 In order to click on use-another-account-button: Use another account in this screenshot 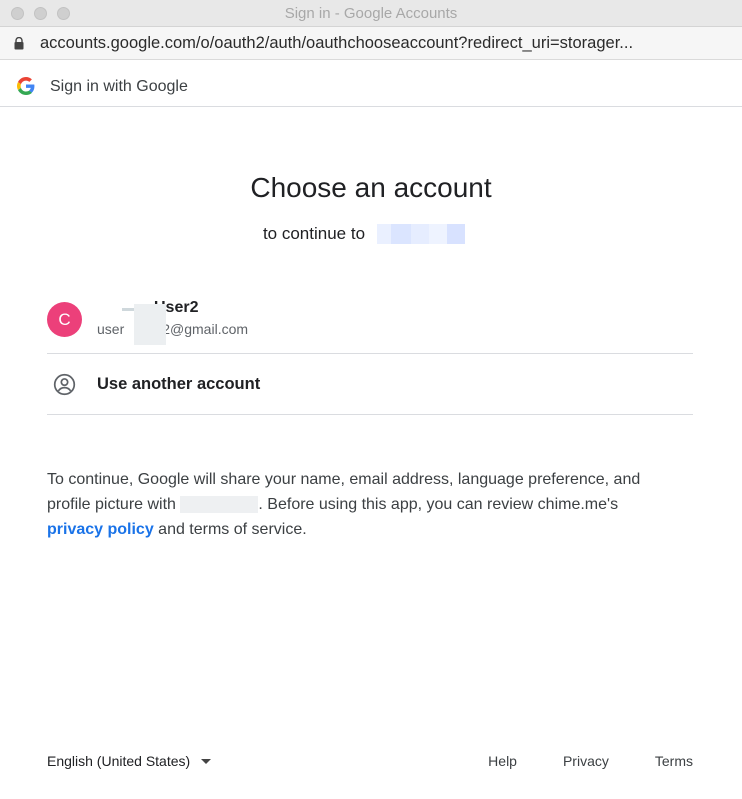, I will do `click(370, 384)`.